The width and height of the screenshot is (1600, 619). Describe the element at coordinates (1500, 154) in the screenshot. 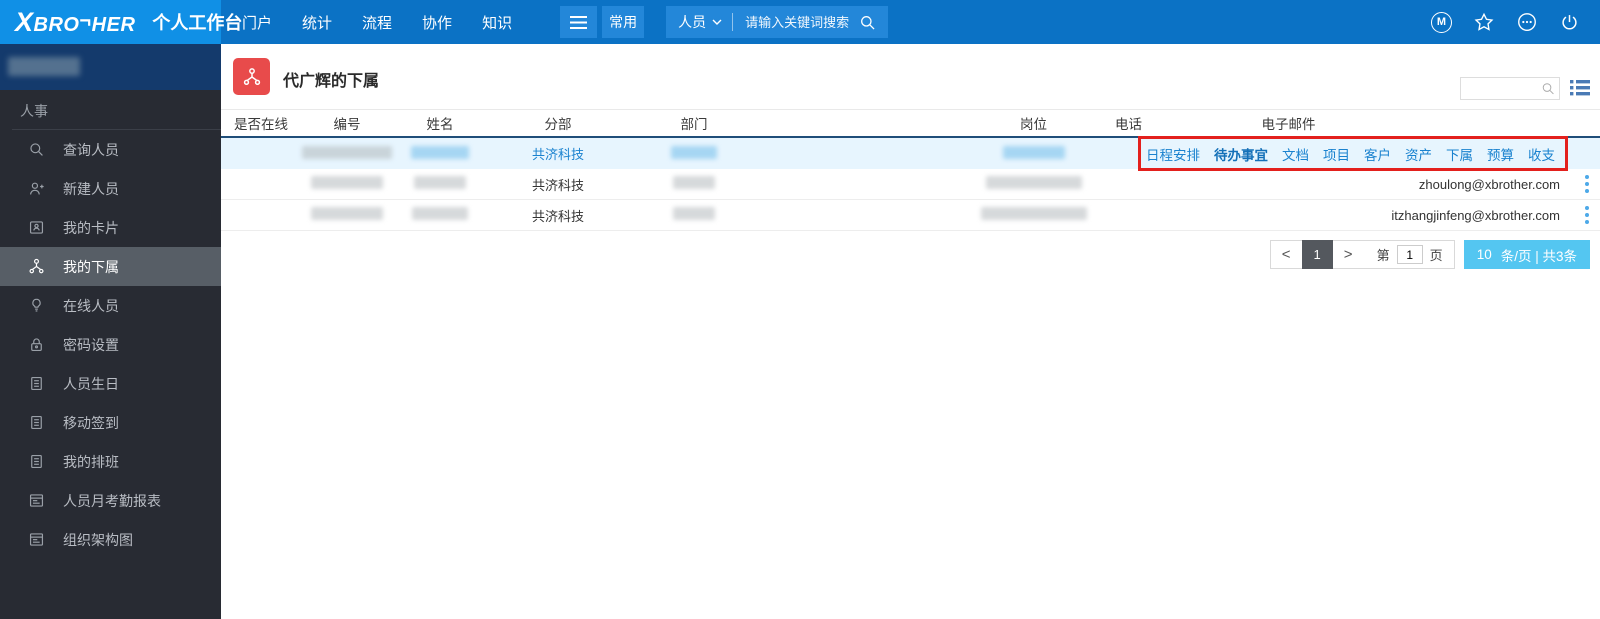

I see `action-budget: 预算` at that location.